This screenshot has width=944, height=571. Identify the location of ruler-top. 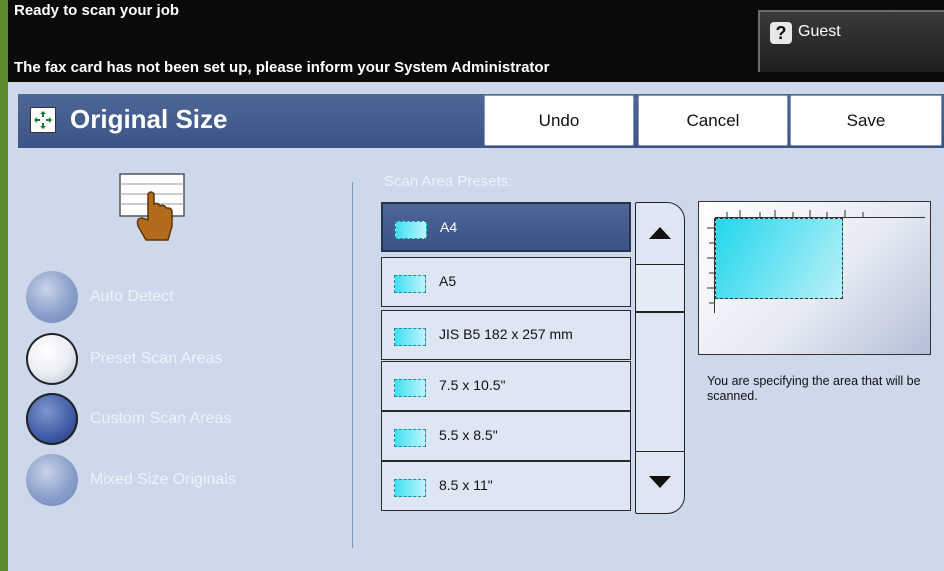
(820, 214).